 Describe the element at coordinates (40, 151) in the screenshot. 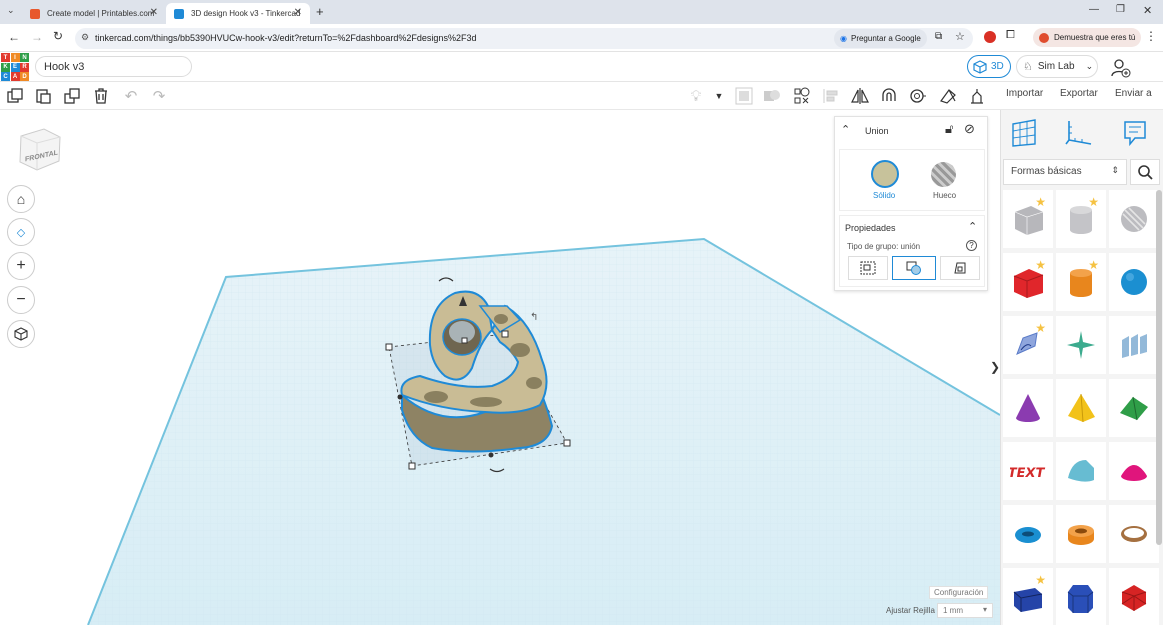

I see `view-cube: FRONTAL` at that location.